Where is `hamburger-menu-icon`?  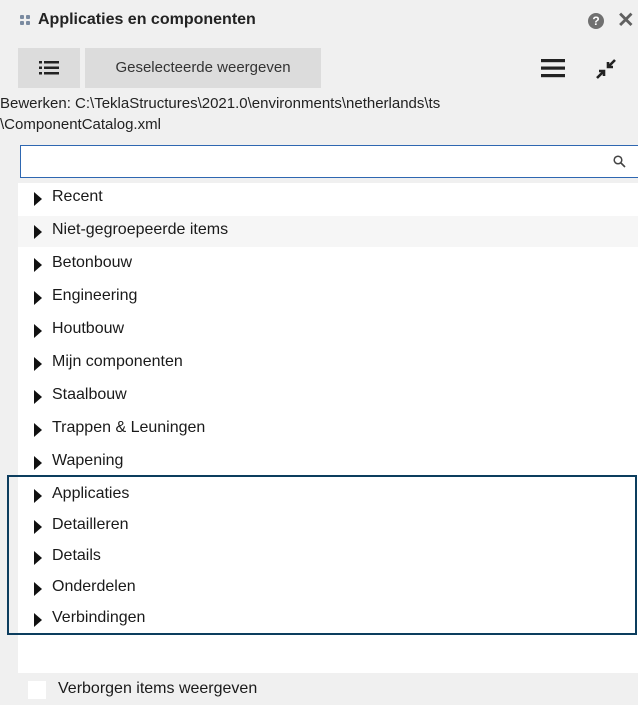 hamburger-menu-icon is located at coordinates (553, 68).